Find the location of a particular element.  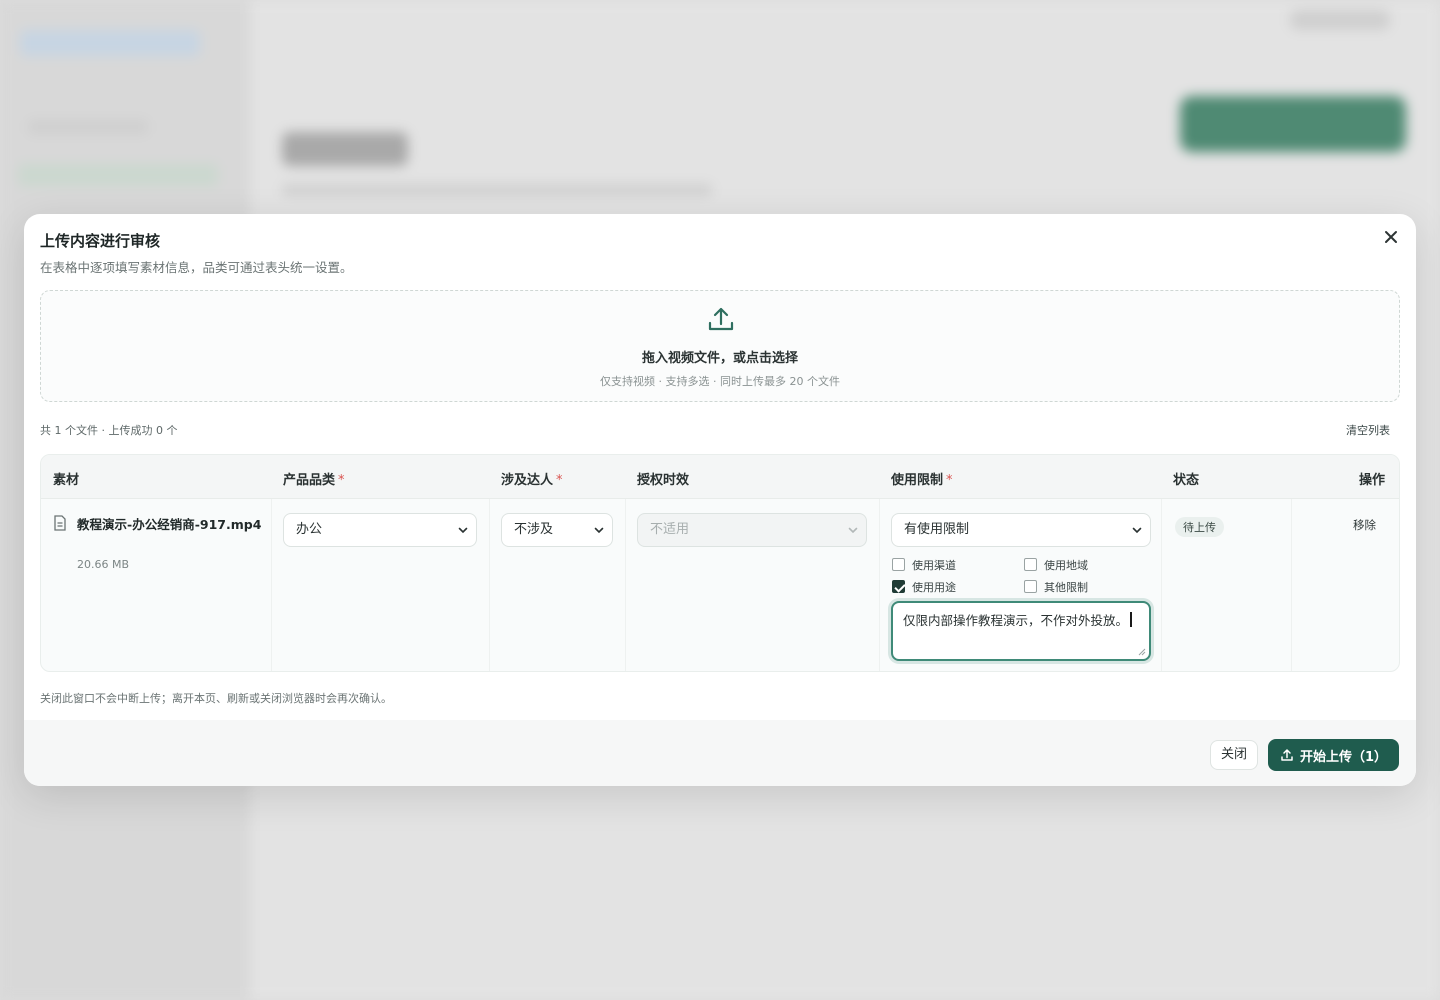

upload-footnote: 关闭此窗口不会中断上传；离开本页、刷新或关闭浏览器时会再次确认。 is located at coordinates (216, 698).